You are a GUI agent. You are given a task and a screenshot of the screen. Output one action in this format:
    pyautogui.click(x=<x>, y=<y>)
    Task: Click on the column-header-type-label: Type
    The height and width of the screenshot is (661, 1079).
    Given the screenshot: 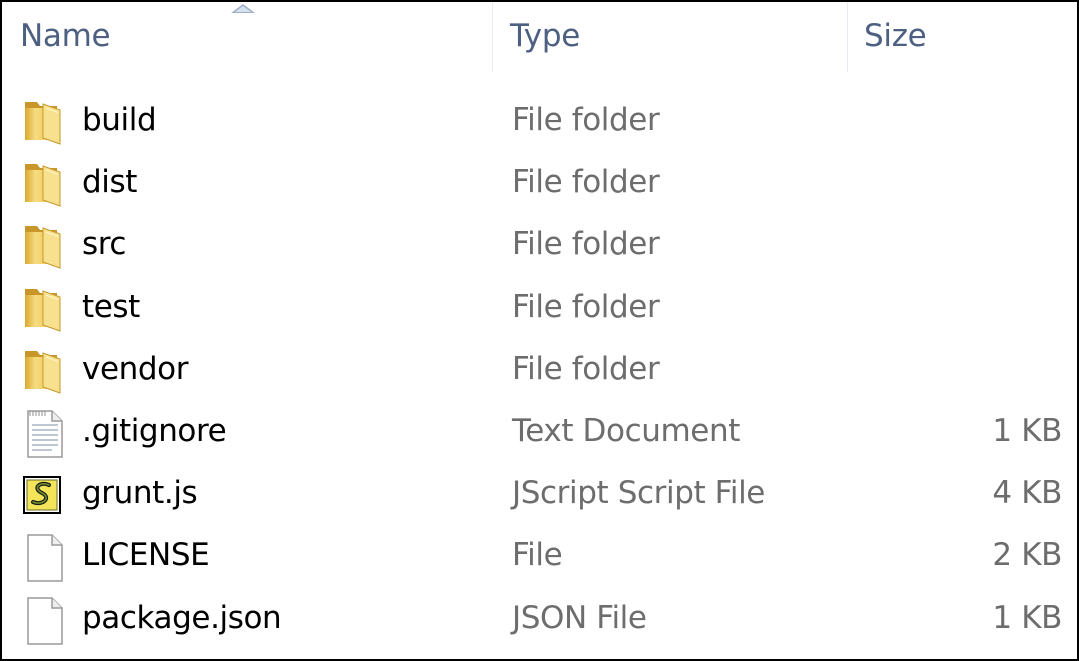 What is the action you would take?
    pyautogui.click(x=545, y=36)
    